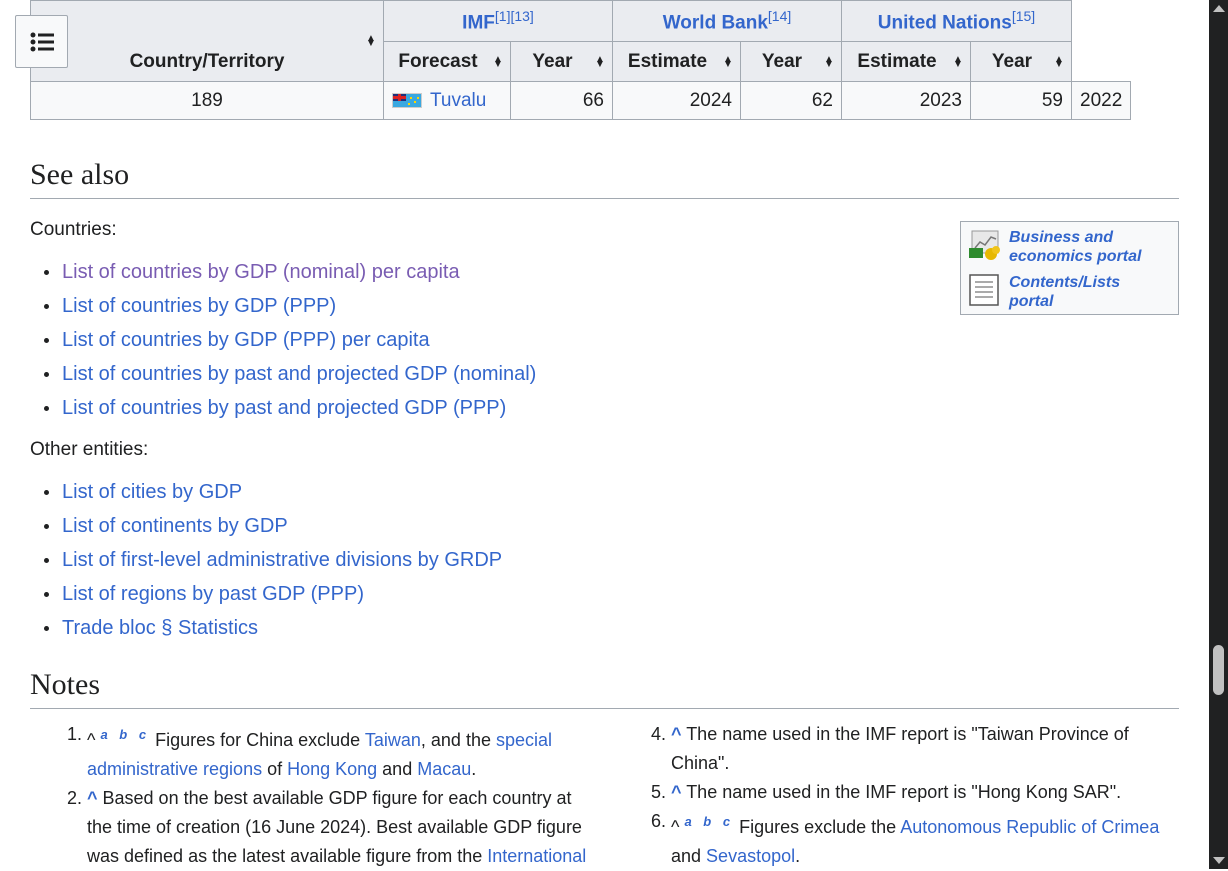  What do you see at coordinates (659, 792) in the screenshot?
I see `note-number: 5.` at bounding box center [659, 792].